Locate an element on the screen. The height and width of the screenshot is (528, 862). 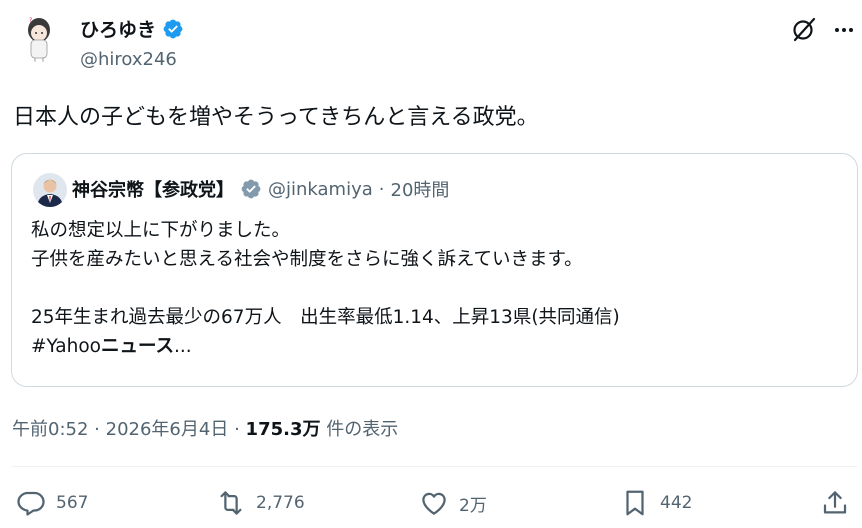
repost-icon is located at coordinates (231, 503).